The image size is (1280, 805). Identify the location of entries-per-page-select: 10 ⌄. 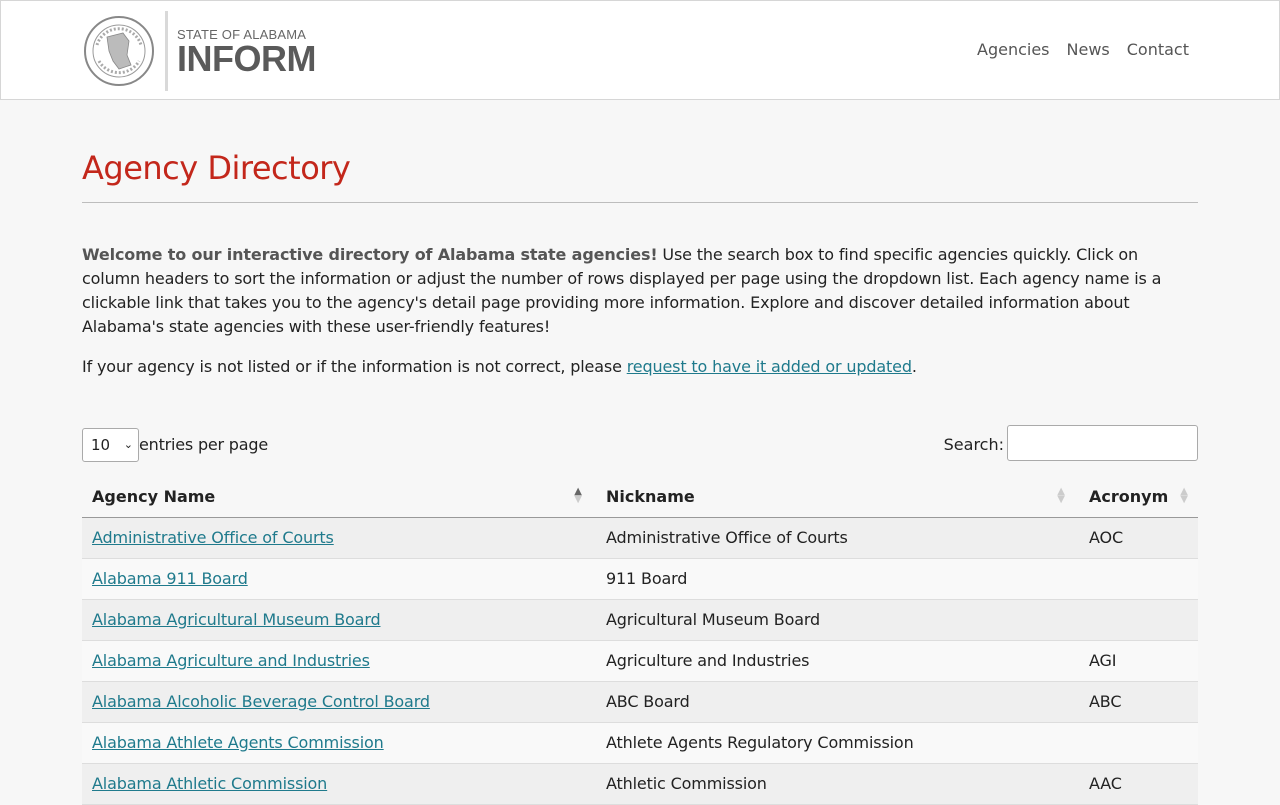
(110, 445).